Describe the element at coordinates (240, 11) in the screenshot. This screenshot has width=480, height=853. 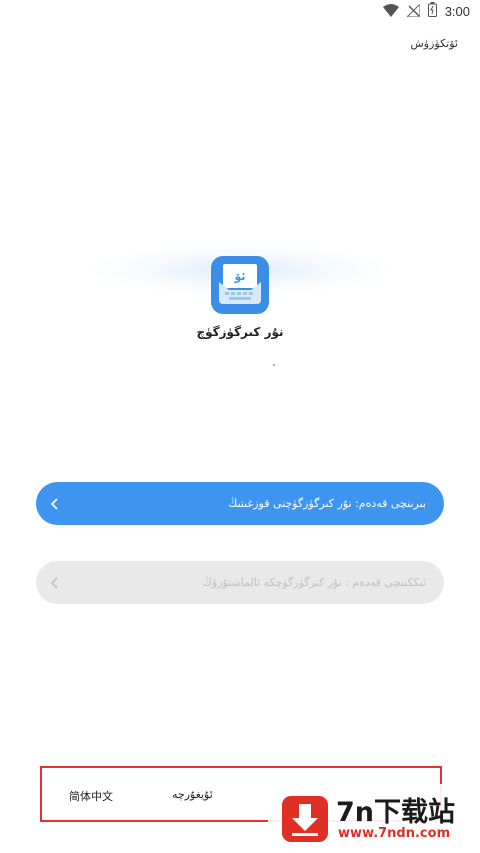
I see `status-bar: 3:00` at that location.